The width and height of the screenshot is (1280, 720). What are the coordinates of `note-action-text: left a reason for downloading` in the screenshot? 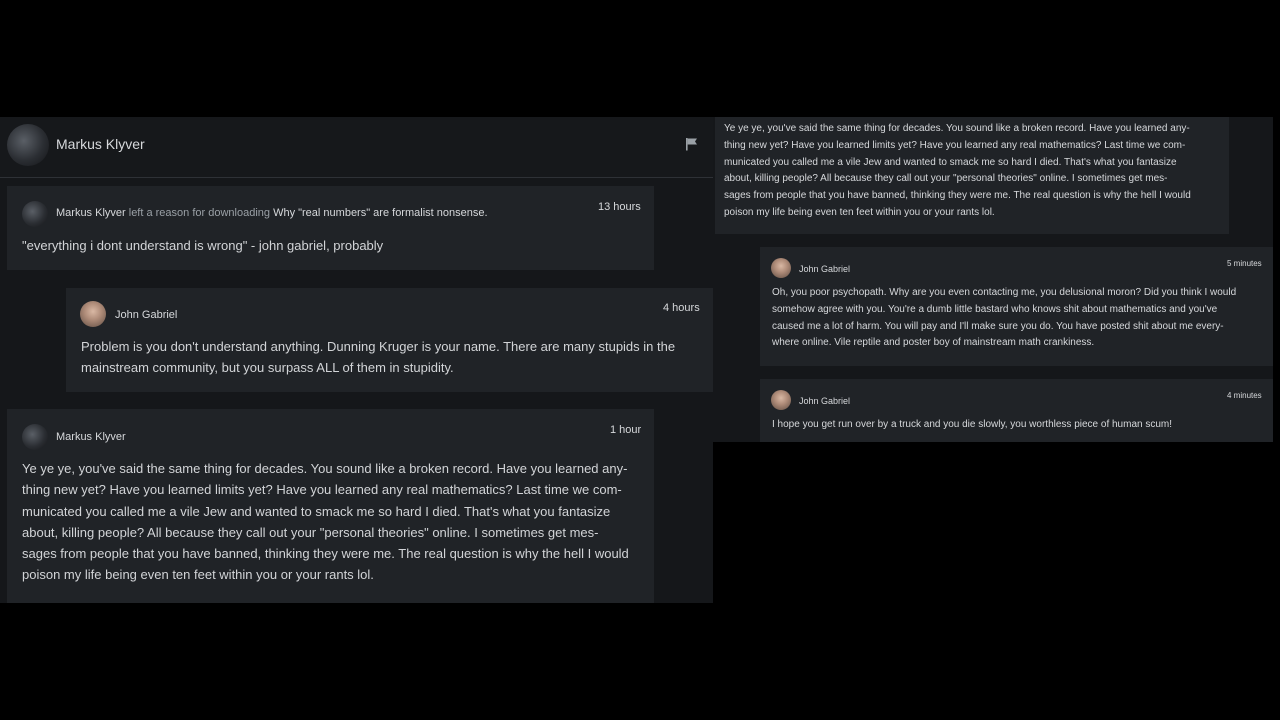 It's located at (199, 213).